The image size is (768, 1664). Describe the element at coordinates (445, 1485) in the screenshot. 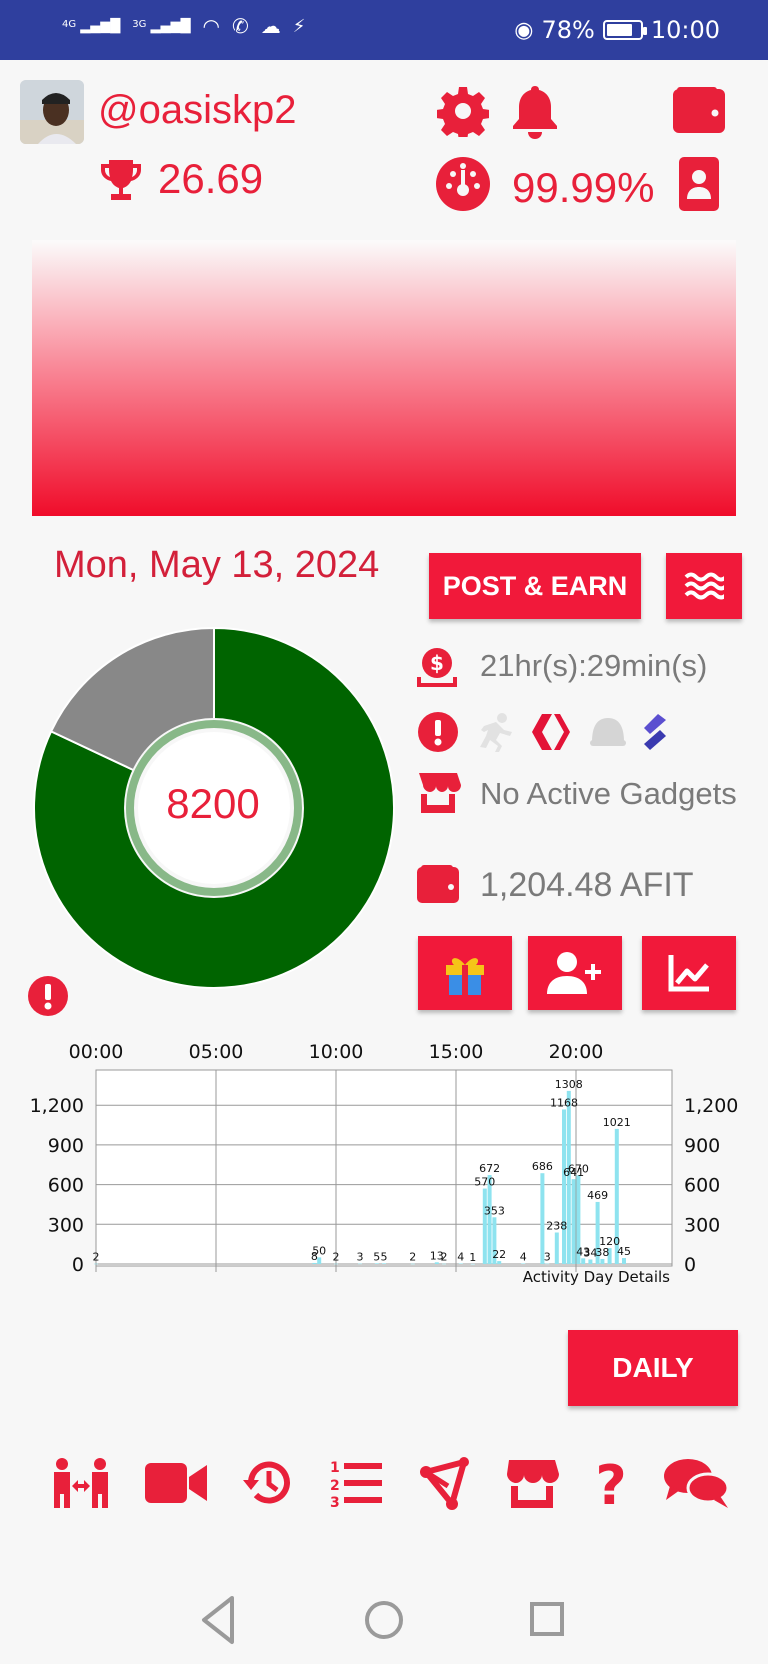

I see `share-button` at that location.